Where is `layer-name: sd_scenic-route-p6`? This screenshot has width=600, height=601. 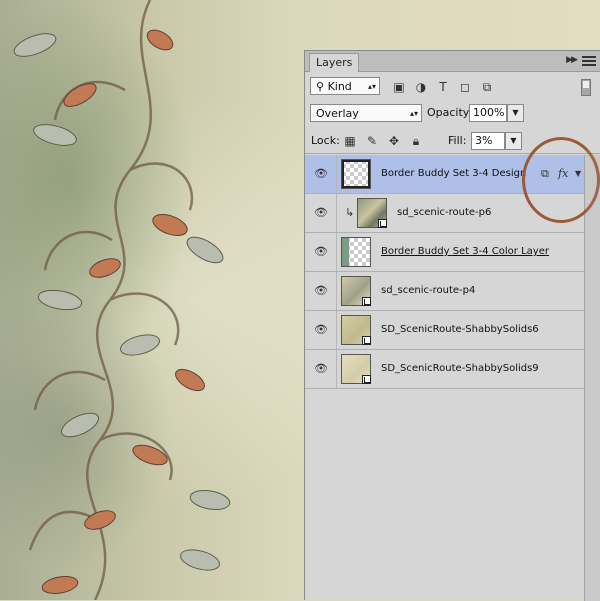 layer-name: sd_scenic-route-p6 is located at coordinates (444, 213).